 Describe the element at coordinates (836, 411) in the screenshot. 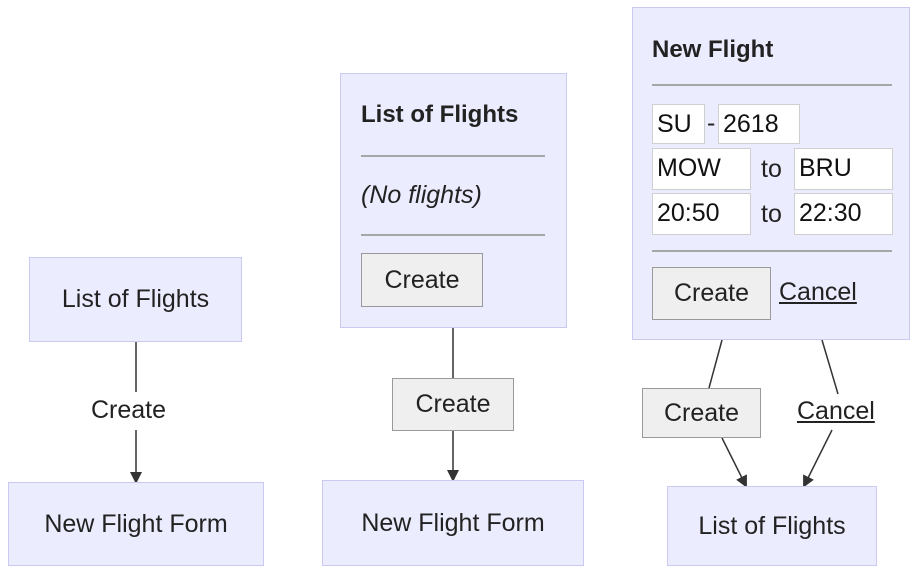

I see `edge-cancel-link: Cancel` at that location.